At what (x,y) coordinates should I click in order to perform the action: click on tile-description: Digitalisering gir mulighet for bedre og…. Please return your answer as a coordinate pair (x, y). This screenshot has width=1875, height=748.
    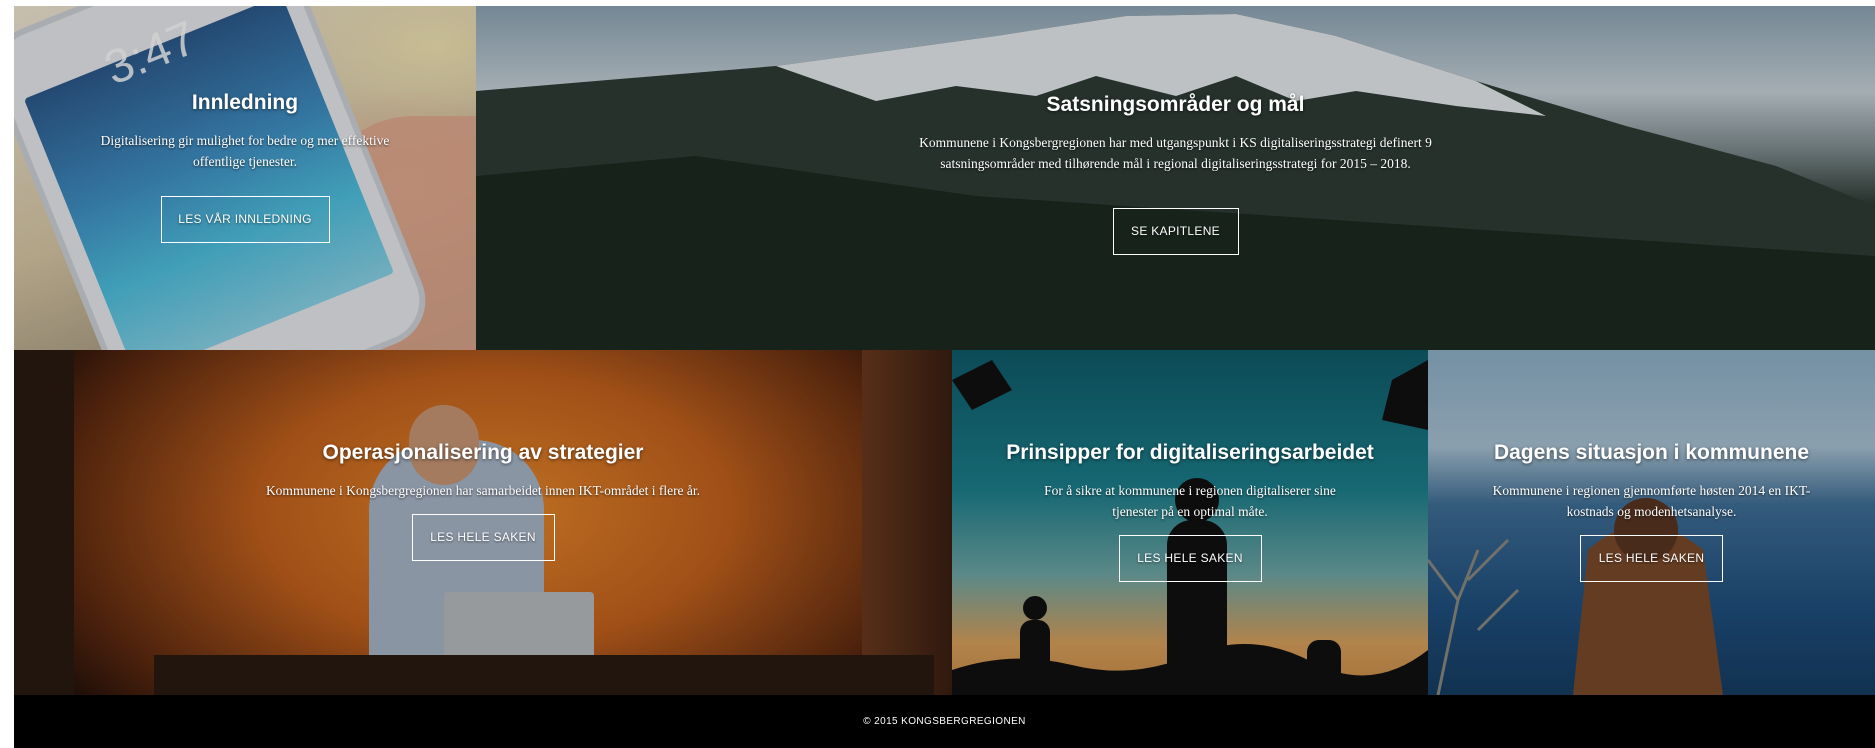
    Looking at the image, I should click on (245, 151).